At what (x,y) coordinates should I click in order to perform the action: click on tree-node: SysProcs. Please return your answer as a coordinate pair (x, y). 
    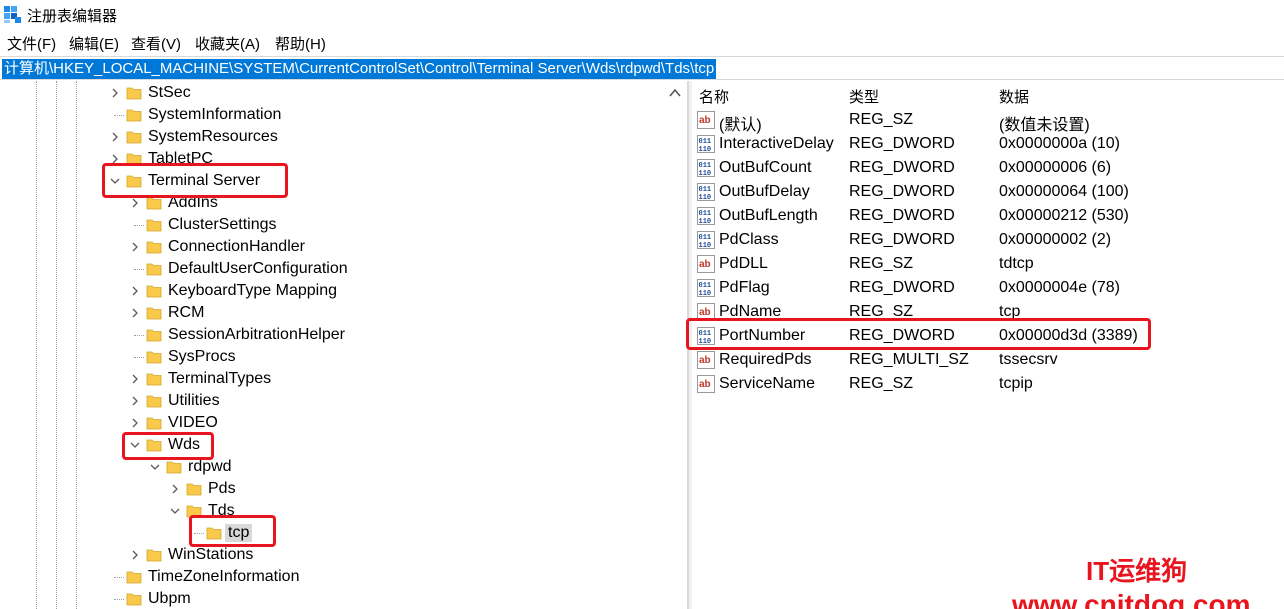
    Looking at the image, I should click on (332, 357).